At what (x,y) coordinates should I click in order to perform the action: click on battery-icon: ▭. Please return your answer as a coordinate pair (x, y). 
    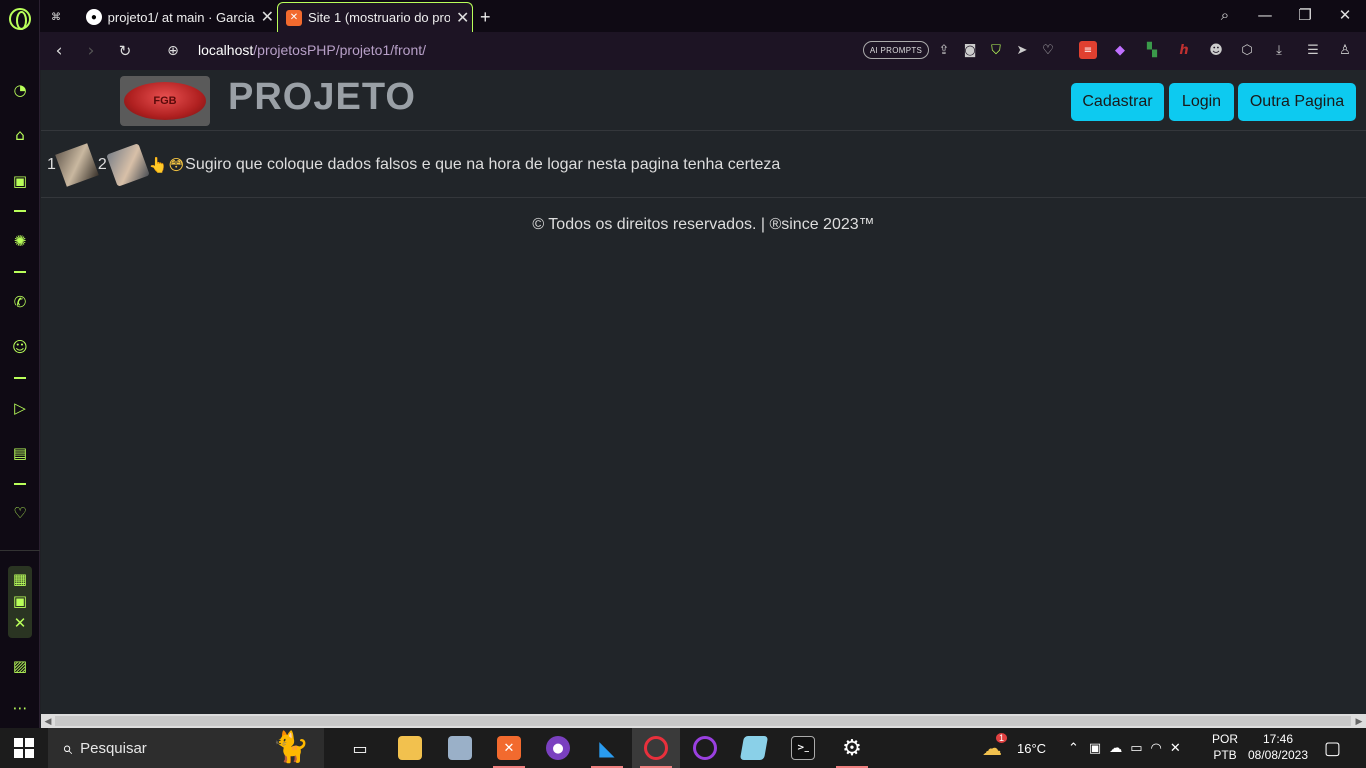
    Looking at the image, I should click on (1136, 748).